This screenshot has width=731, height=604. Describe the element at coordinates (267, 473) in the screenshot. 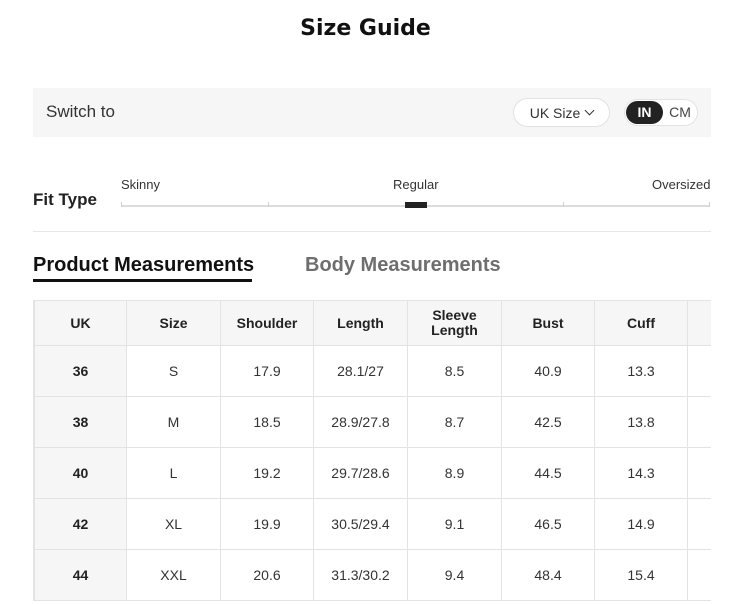

I see `table-cell: 19.2` at that location.